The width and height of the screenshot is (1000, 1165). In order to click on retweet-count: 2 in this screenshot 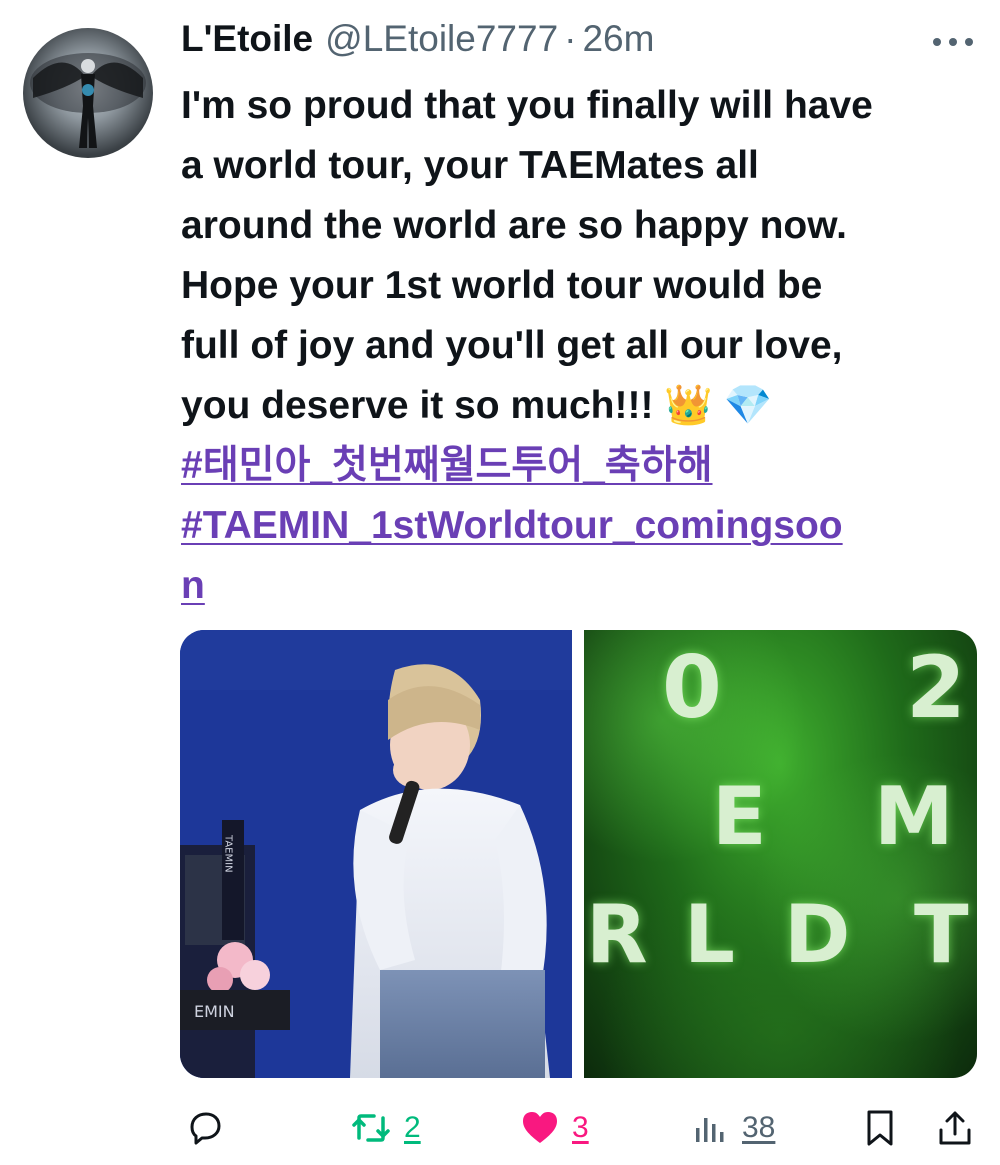, I will do `click(412, 1128)`.